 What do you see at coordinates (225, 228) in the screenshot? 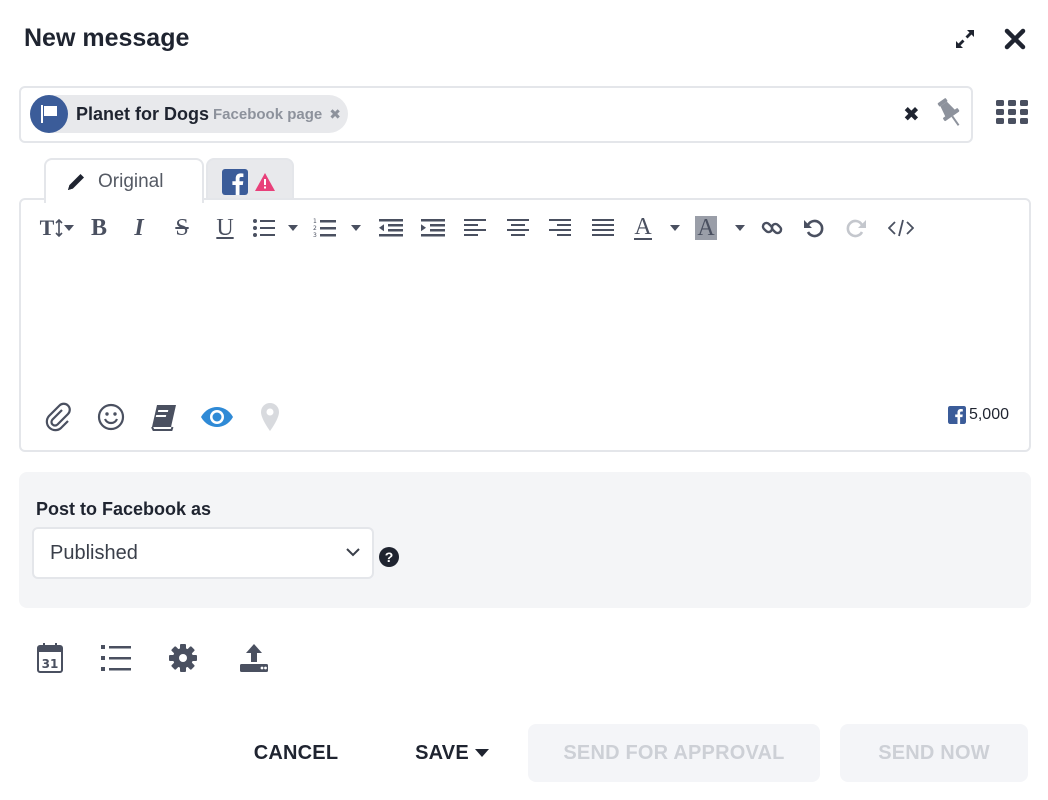
I see `underline-button: U` at bounding box center [225, 228].